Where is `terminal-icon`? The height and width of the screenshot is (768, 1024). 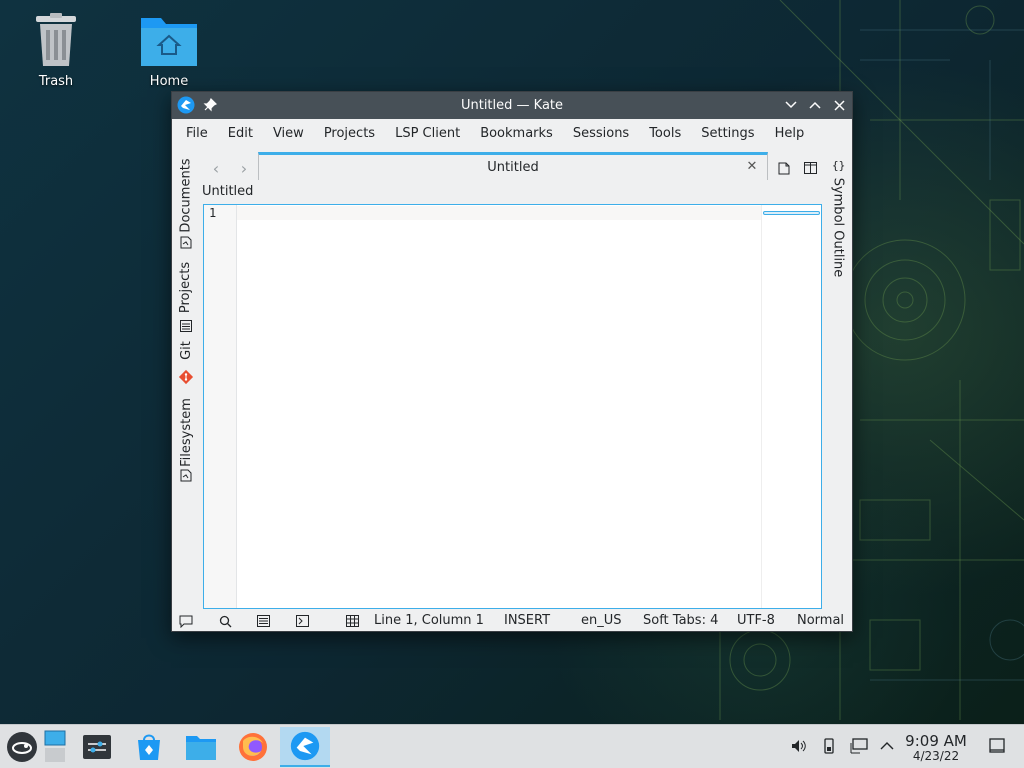 terminal-icon is located at coordinates (302, 621).